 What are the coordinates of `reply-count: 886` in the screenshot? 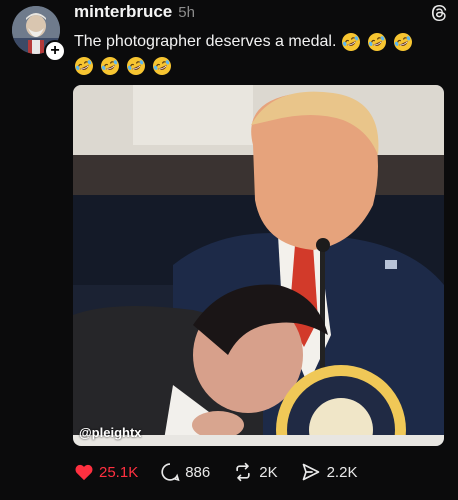 It's located at (198, 472).